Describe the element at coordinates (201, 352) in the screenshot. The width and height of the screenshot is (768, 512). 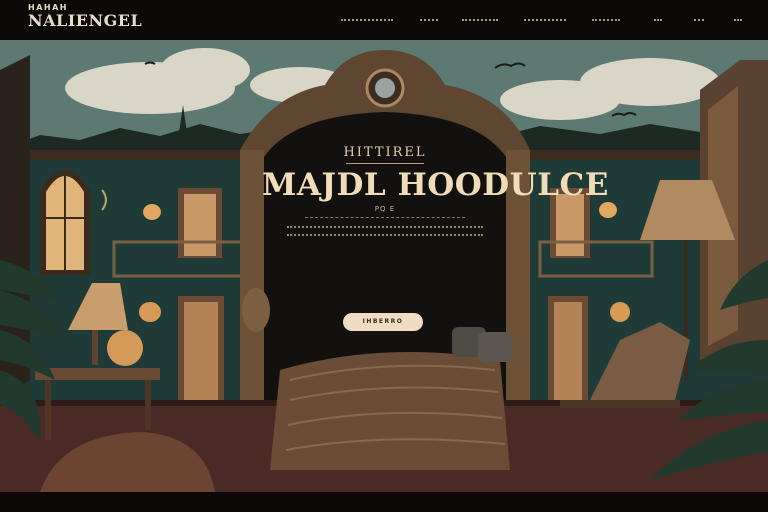
I see `lower-left-door-glass` at that location.